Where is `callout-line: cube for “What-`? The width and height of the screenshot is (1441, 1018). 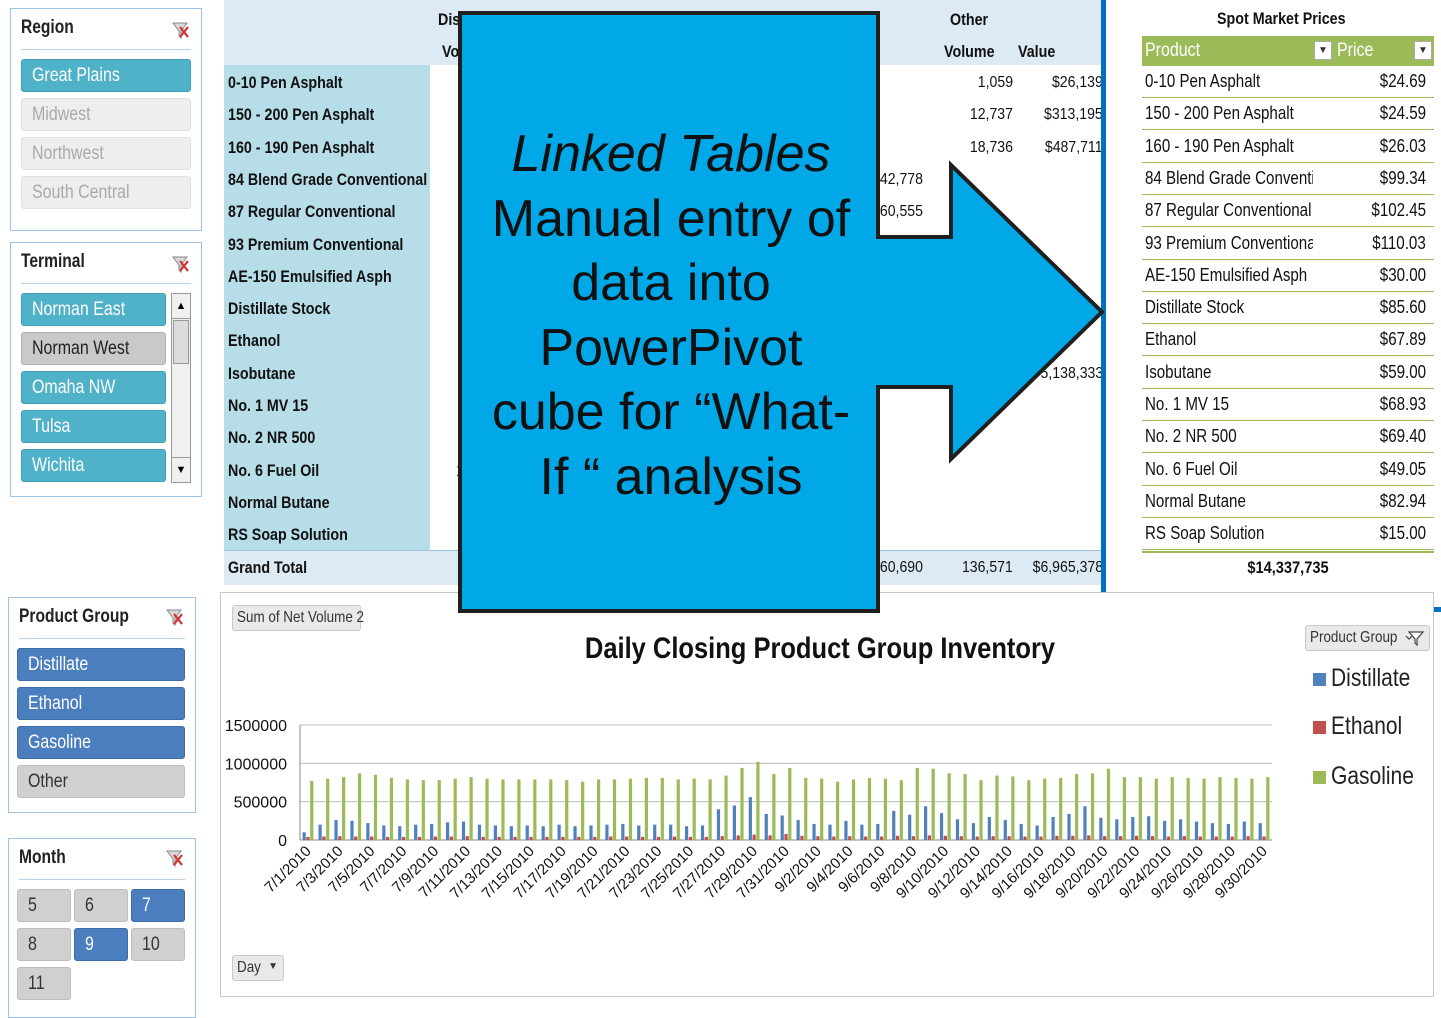 callout-line: cube for “What- is located at coordinates (671, 412).